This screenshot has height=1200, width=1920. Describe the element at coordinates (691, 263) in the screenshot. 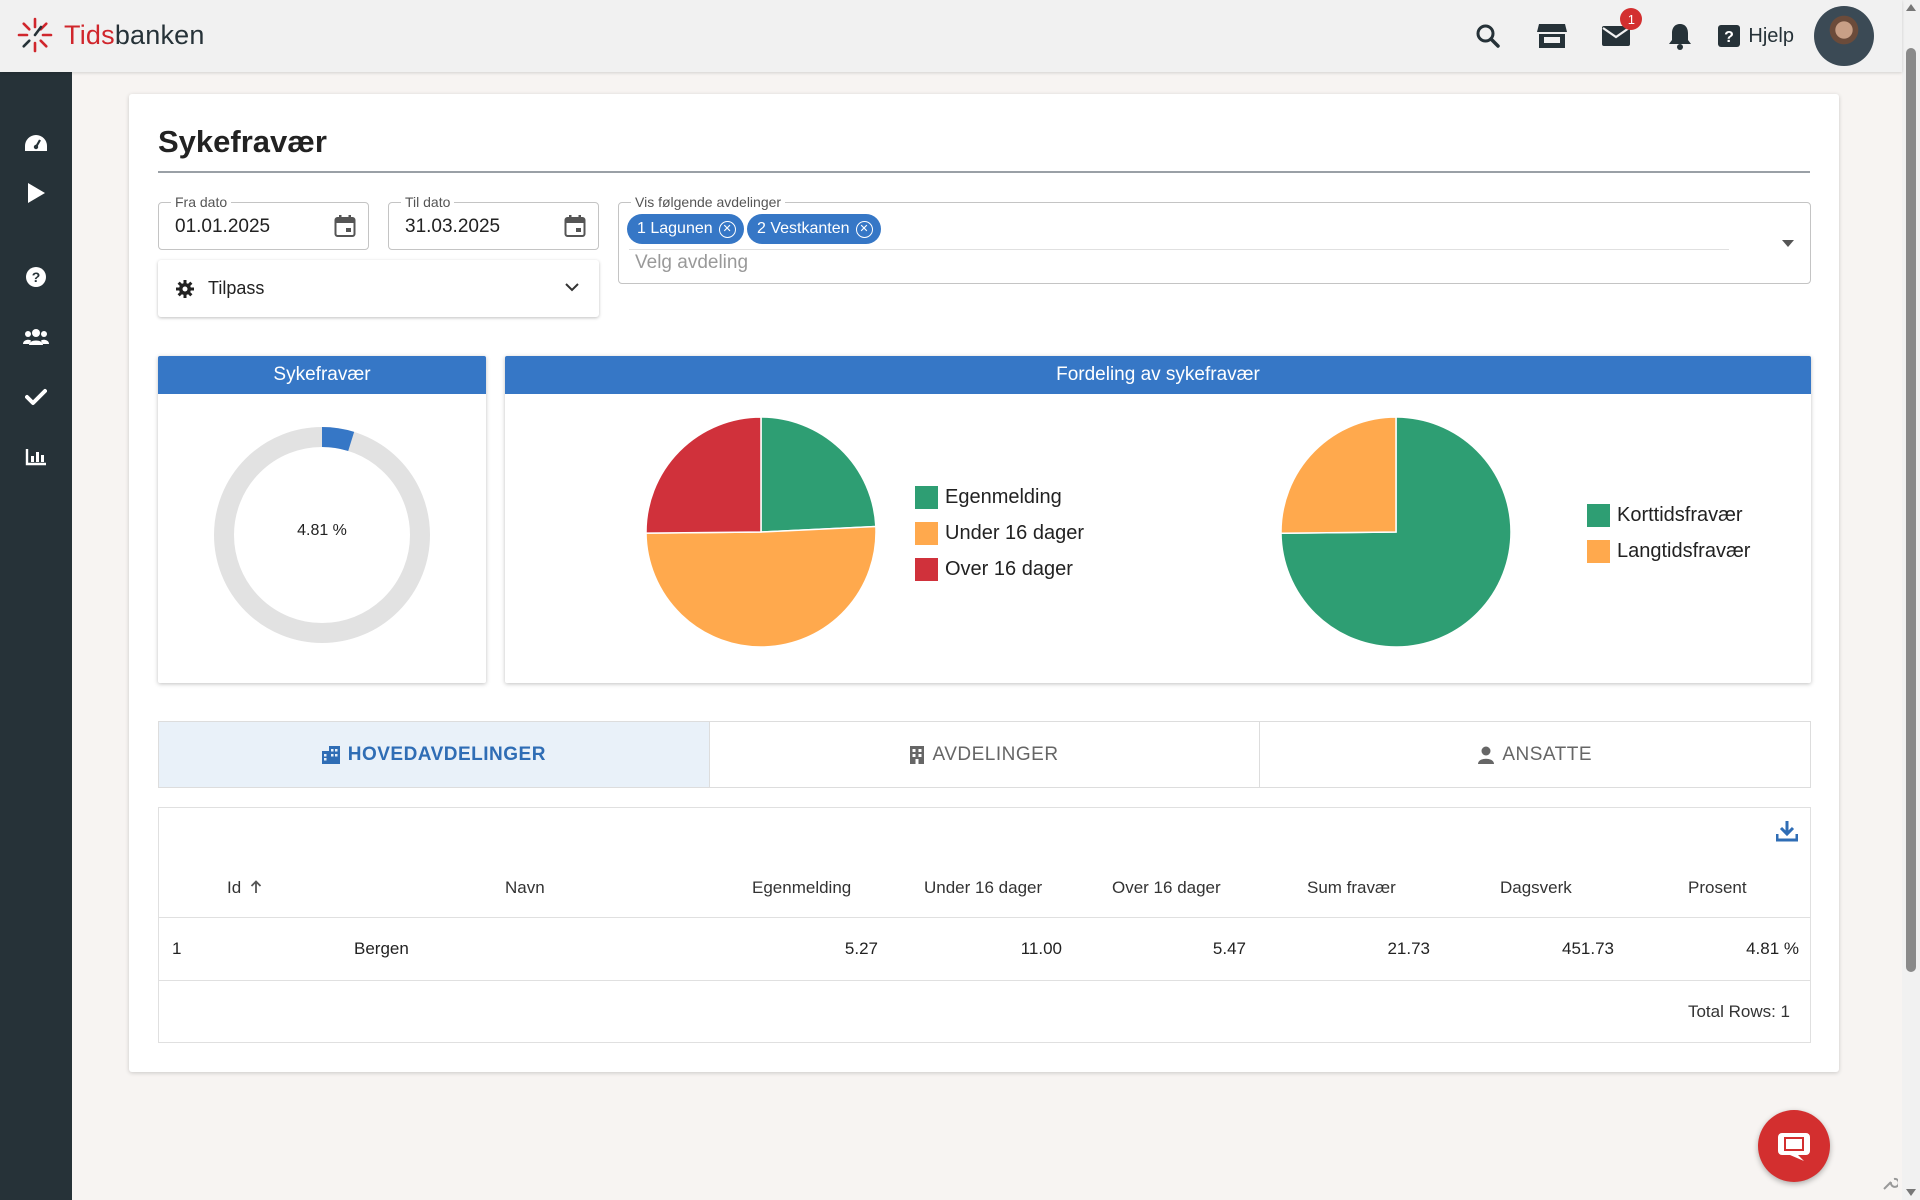

I see `departments-placeholder: Velg avdeling` at that location.